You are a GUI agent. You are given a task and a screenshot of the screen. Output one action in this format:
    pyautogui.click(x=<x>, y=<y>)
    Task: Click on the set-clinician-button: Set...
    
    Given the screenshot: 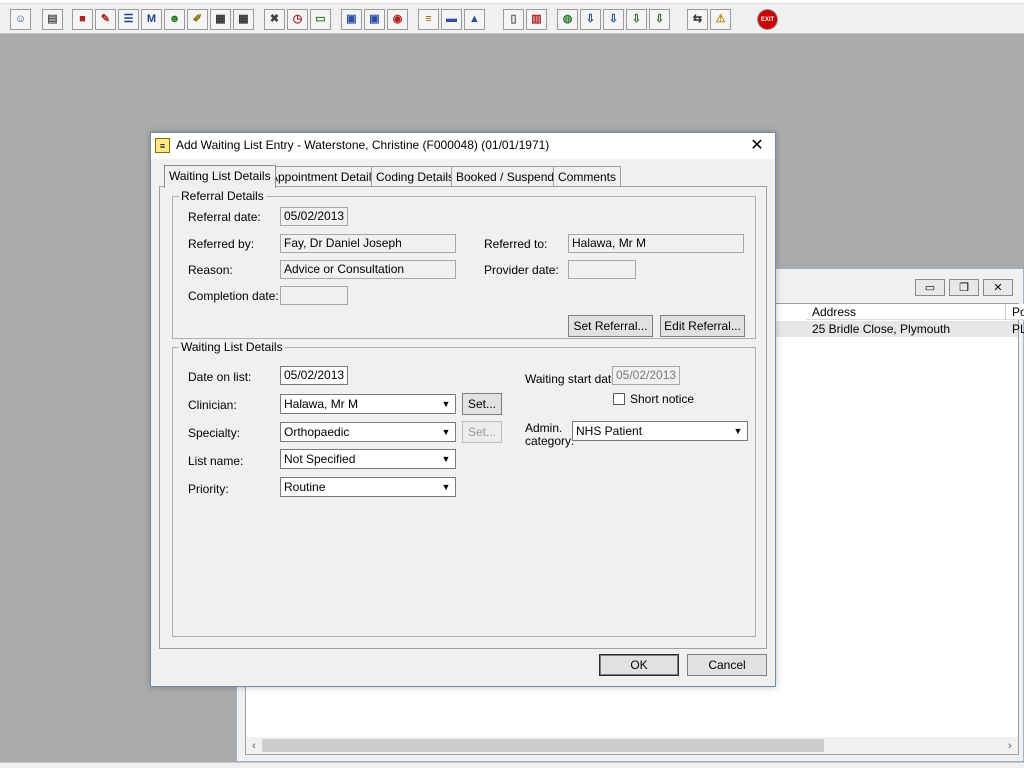 What is the action you would take?
    pyautogui.click(x=482, y=404)
    